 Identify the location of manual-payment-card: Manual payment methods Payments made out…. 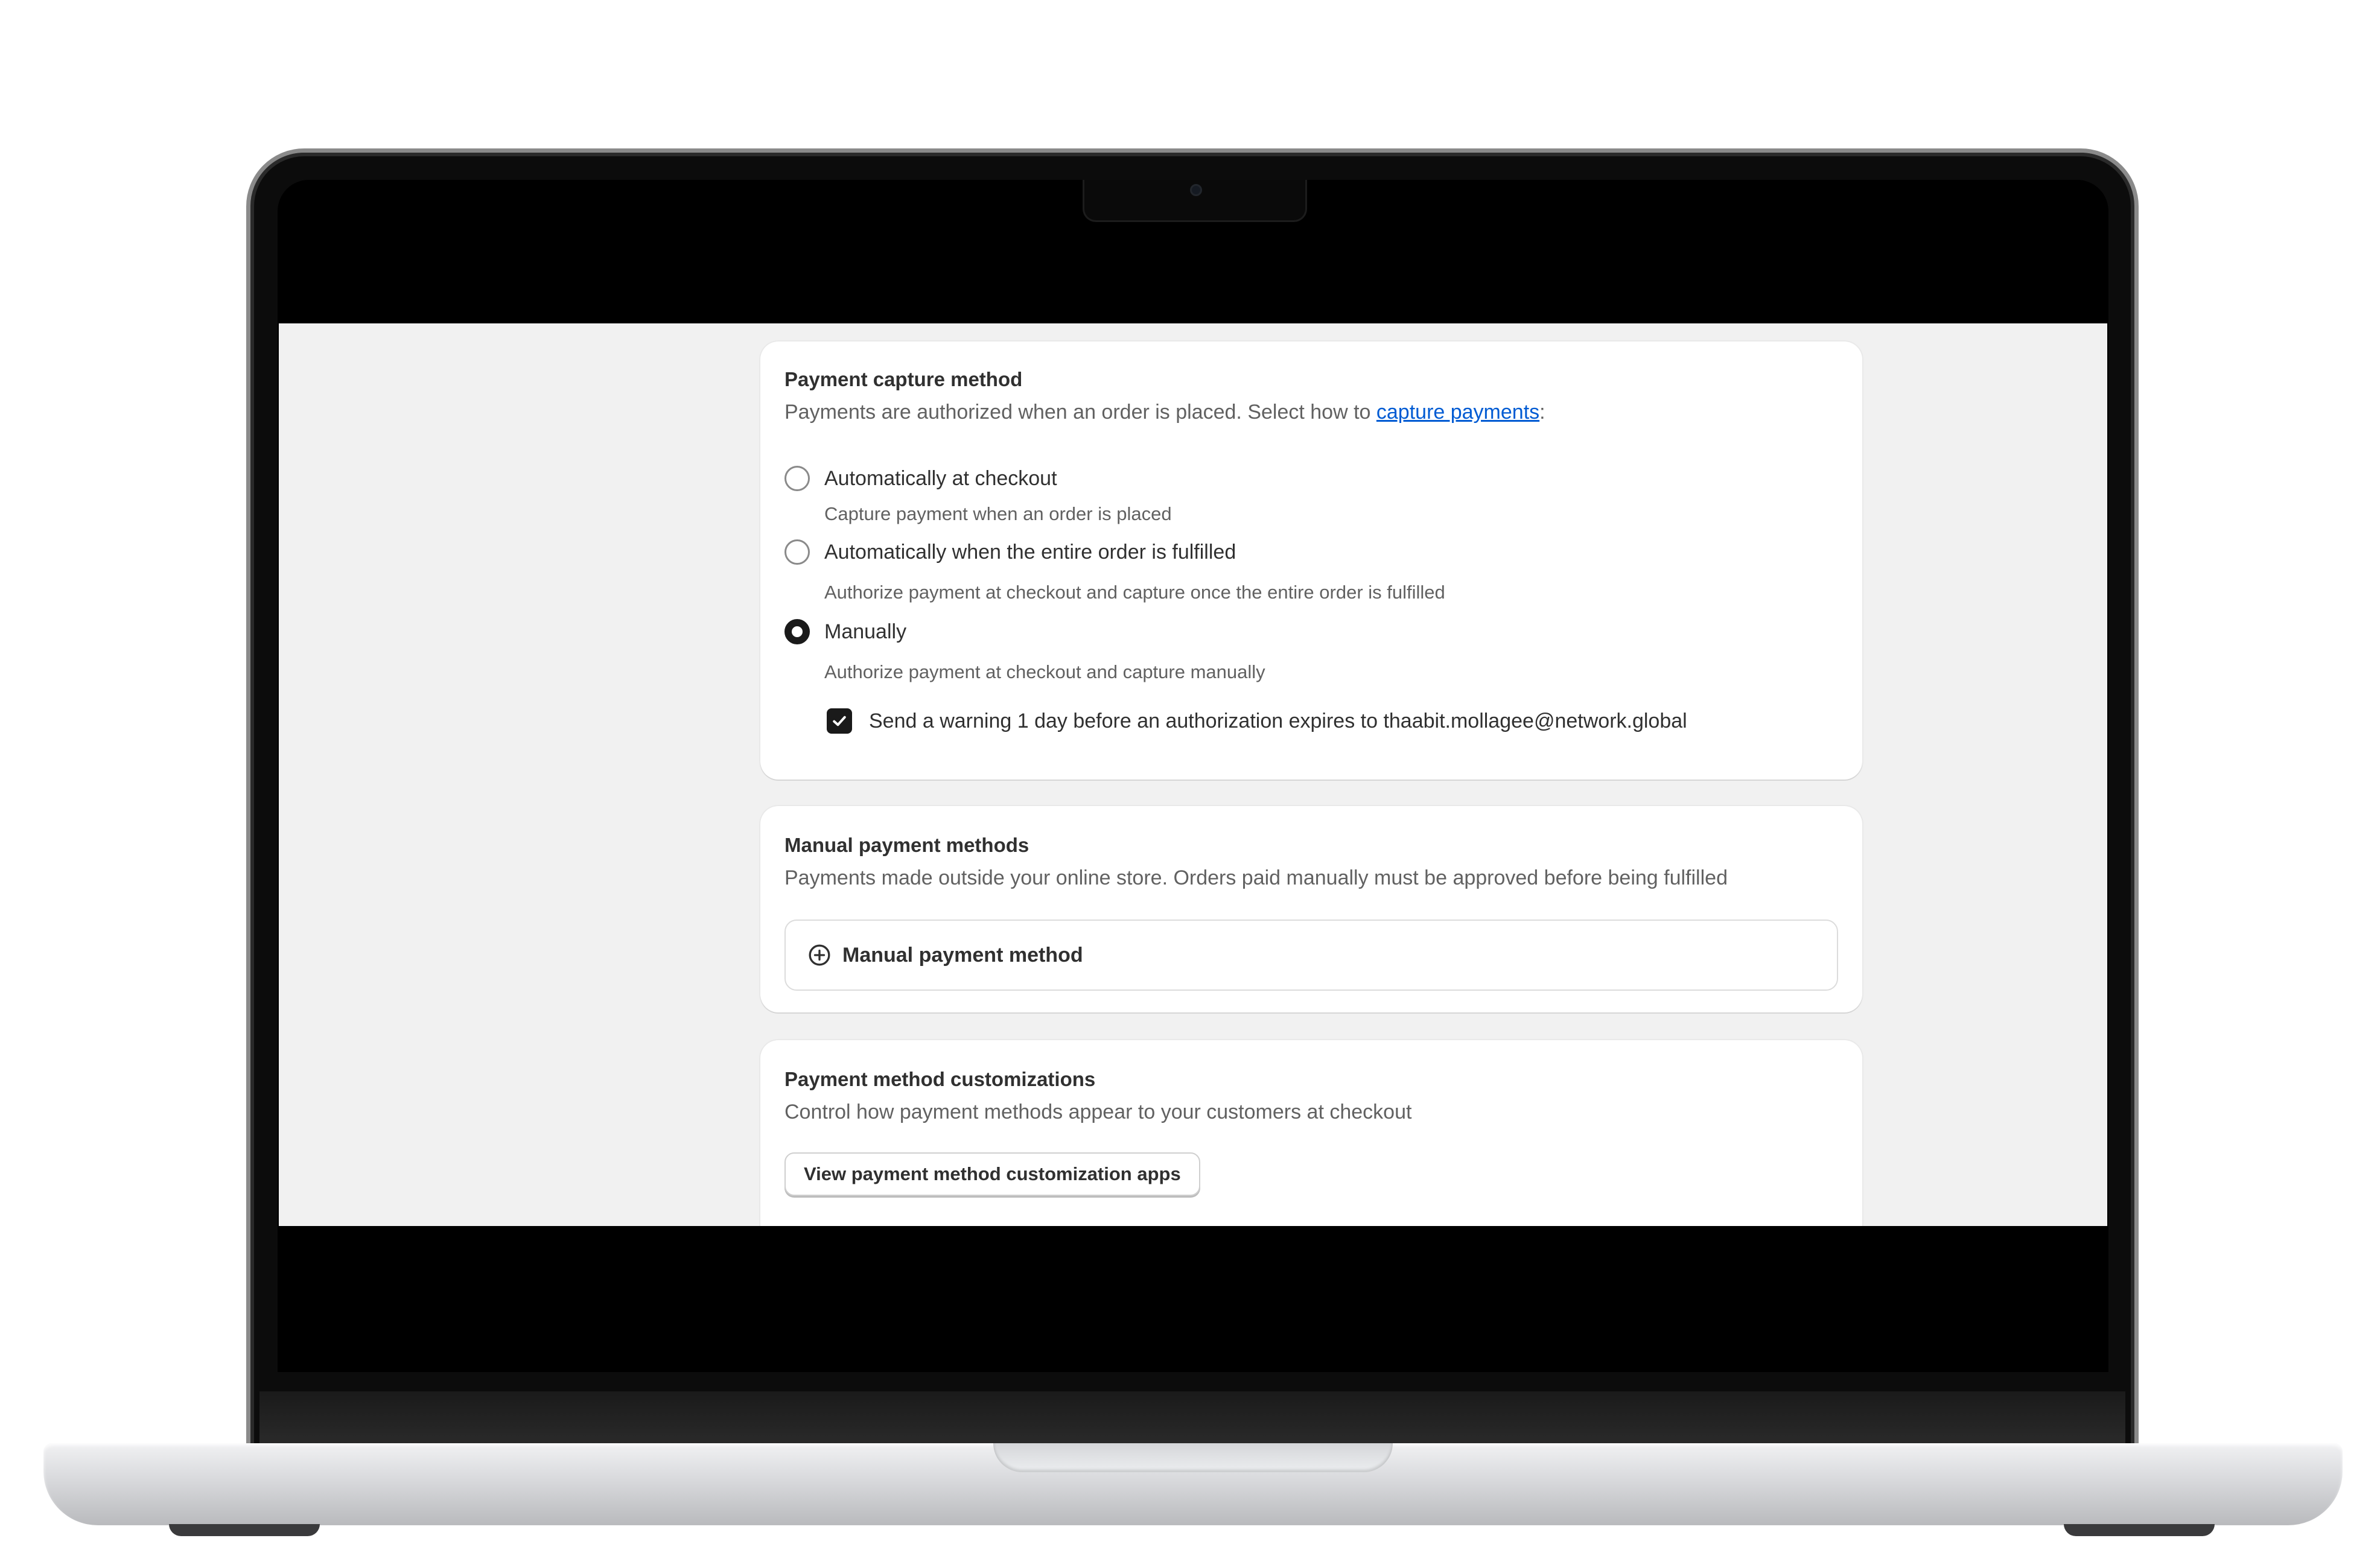
(1311, 909).